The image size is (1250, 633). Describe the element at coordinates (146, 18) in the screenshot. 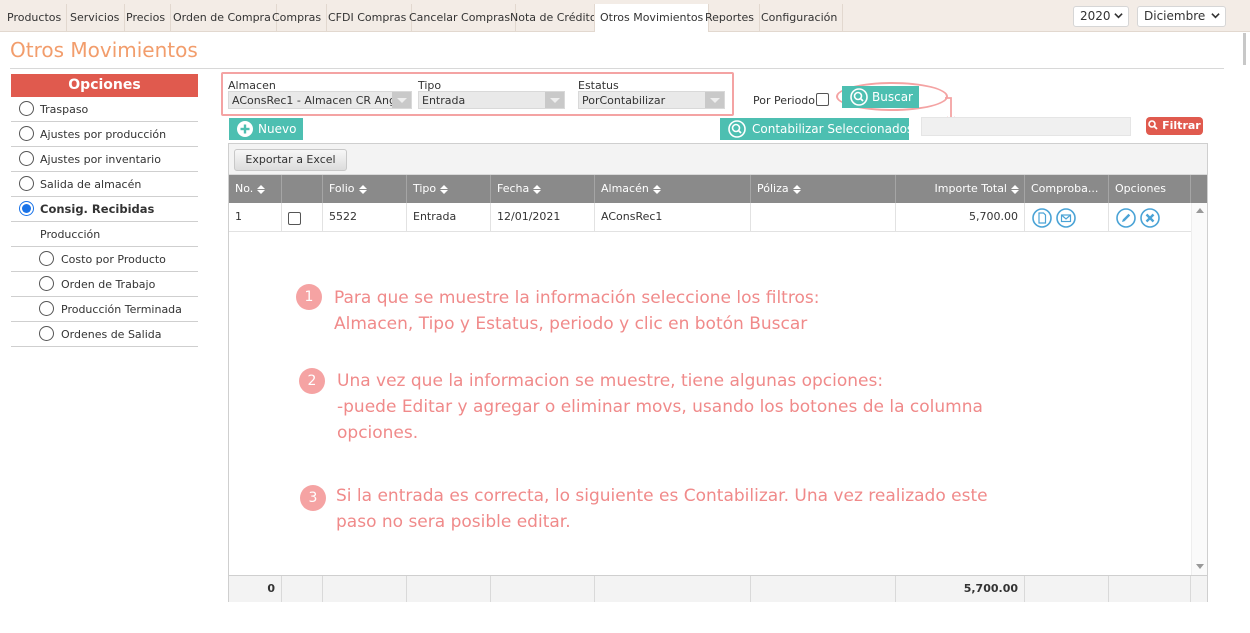

I see `tab-precios: Precios` at that location.